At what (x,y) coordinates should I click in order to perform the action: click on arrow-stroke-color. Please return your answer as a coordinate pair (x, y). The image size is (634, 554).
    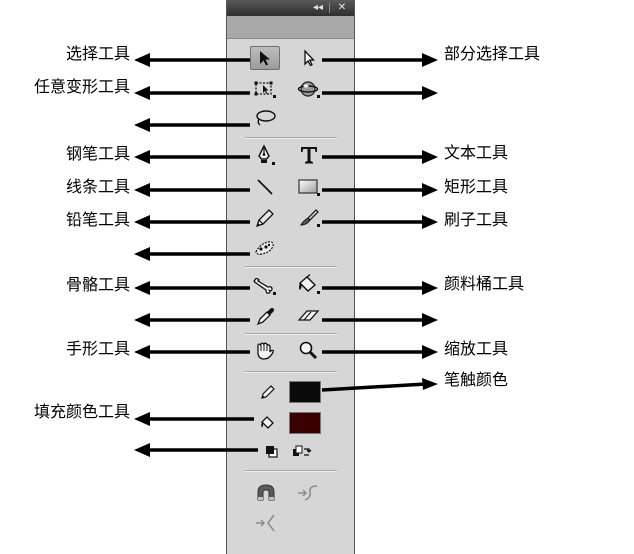
    Looking at the image, I should click on (380, 385).